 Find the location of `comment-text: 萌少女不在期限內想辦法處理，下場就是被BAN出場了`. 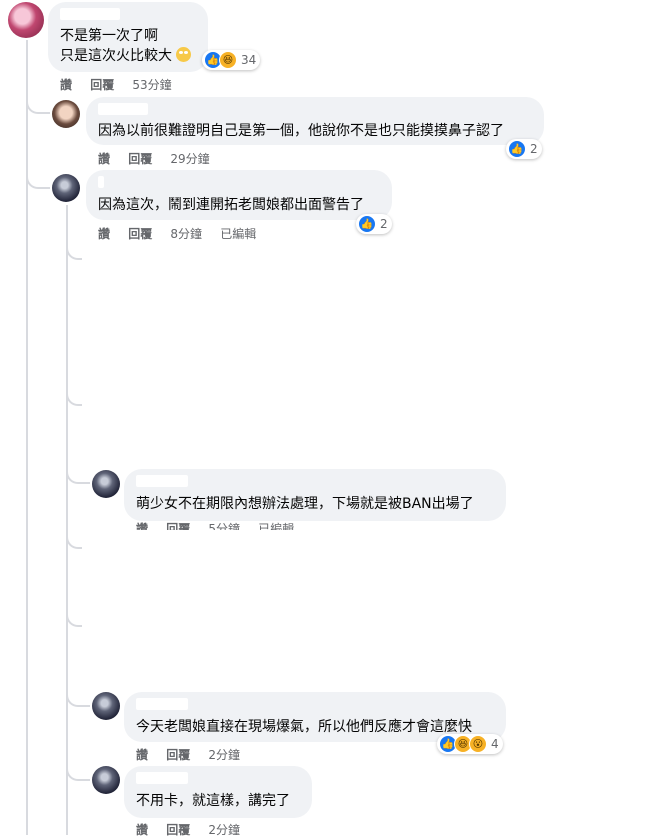

comment-text: 萌少女不在期限內想辦法處理，下場就是被BAN出場了 is located at coordinates (305, 504).